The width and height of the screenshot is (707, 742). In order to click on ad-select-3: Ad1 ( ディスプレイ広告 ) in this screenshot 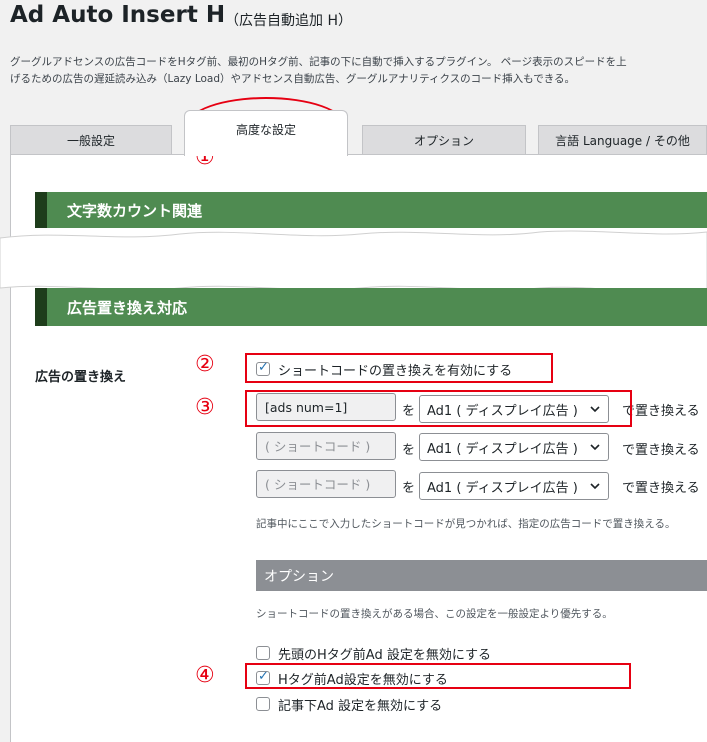, I will do `click(514, 486)`.